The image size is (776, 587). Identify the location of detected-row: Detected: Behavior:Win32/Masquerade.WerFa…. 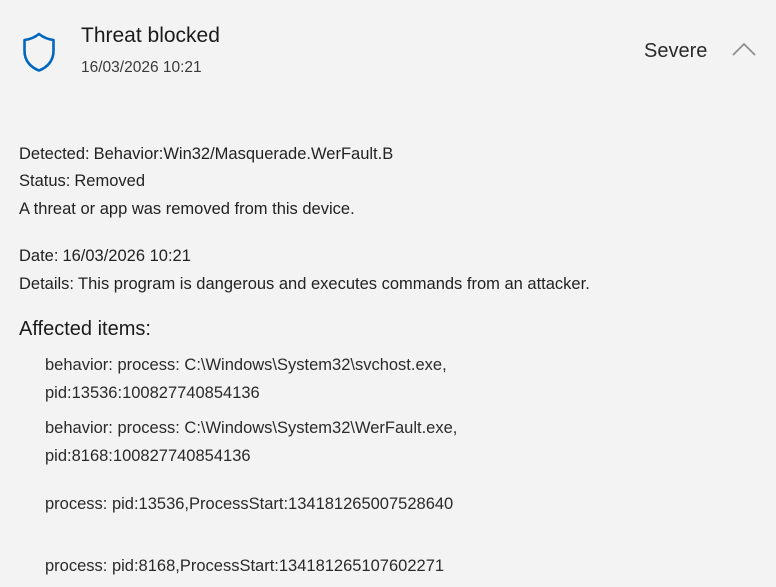
(206, 154).